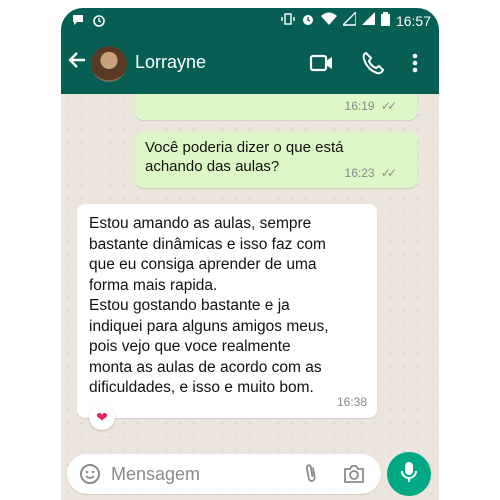 The image size is (500, 500). What do you see at coordinates (224, 474) in the screenshot?
I see `message-composer: Mensagem` at bounding box center [224, 474].